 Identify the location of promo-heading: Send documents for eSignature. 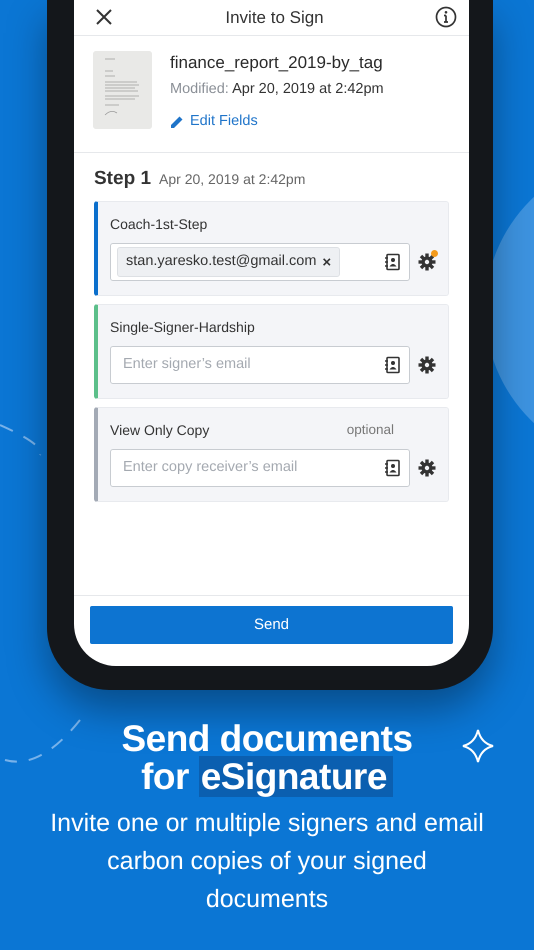
(267, 758).